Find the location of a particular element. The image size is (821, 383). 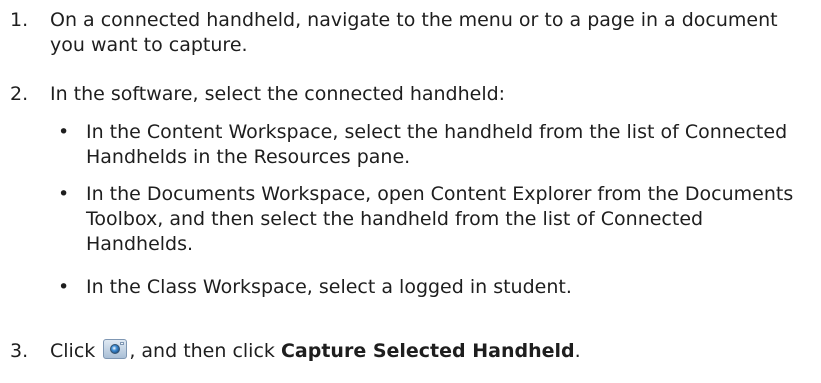

then-click-label: , and then click is located at coordinates (202, 351).